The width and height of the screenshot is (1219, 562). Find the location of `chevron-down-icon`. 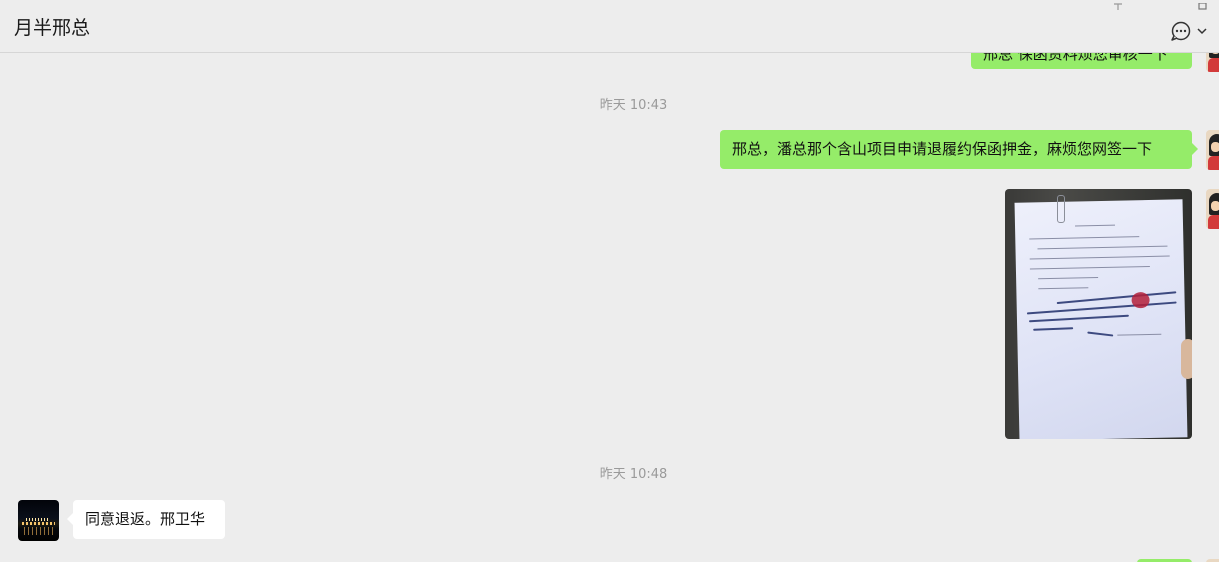

chevron-down-icon is located at coordinates (1202, 31).